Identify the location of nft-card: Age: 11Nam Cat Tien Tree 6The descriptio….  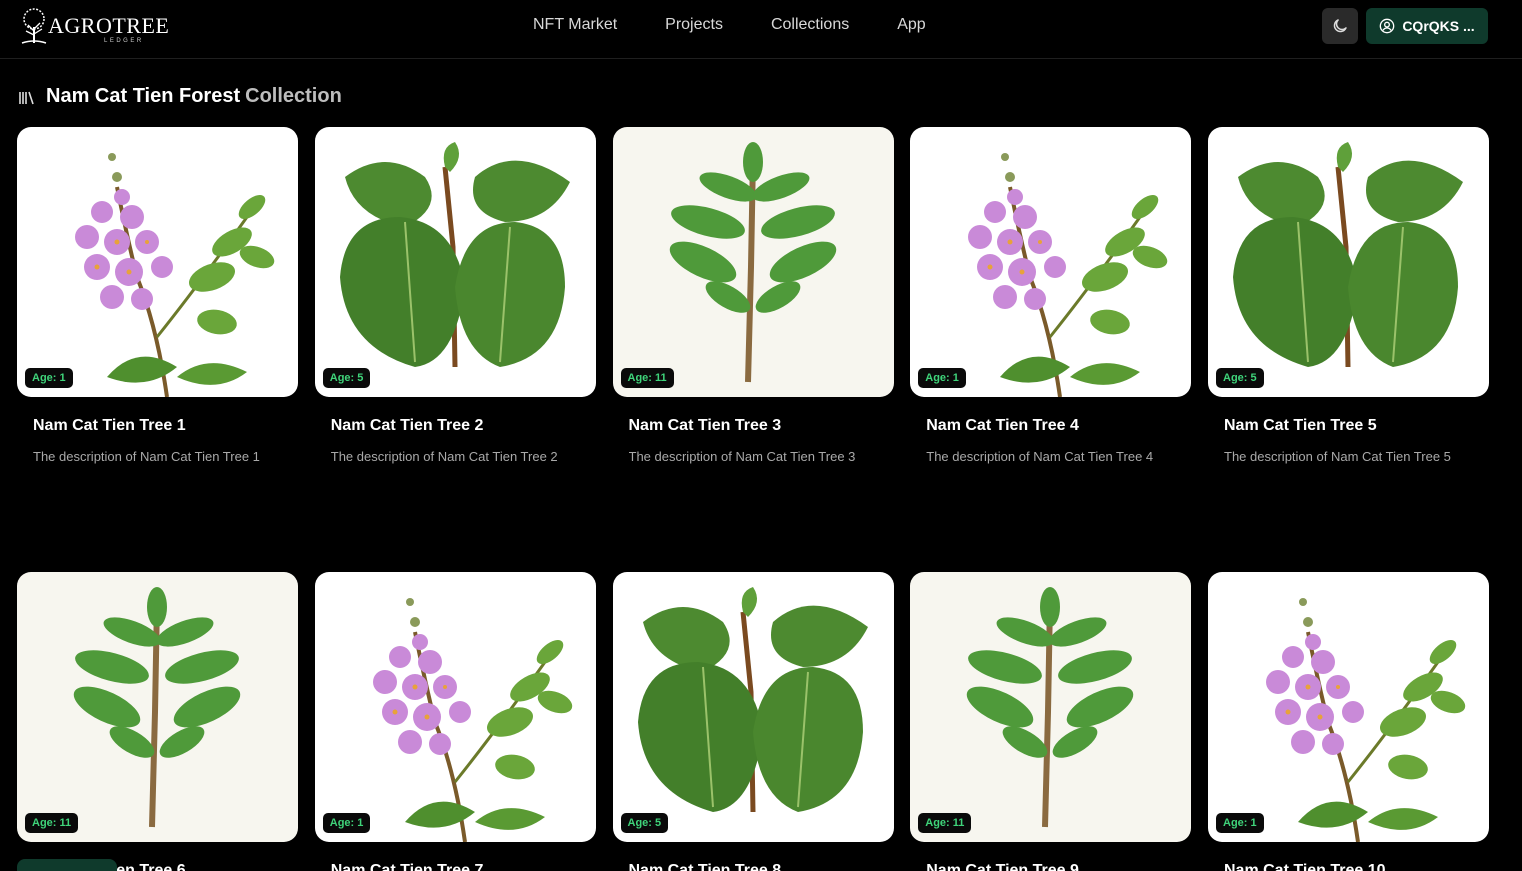
(157, 721).